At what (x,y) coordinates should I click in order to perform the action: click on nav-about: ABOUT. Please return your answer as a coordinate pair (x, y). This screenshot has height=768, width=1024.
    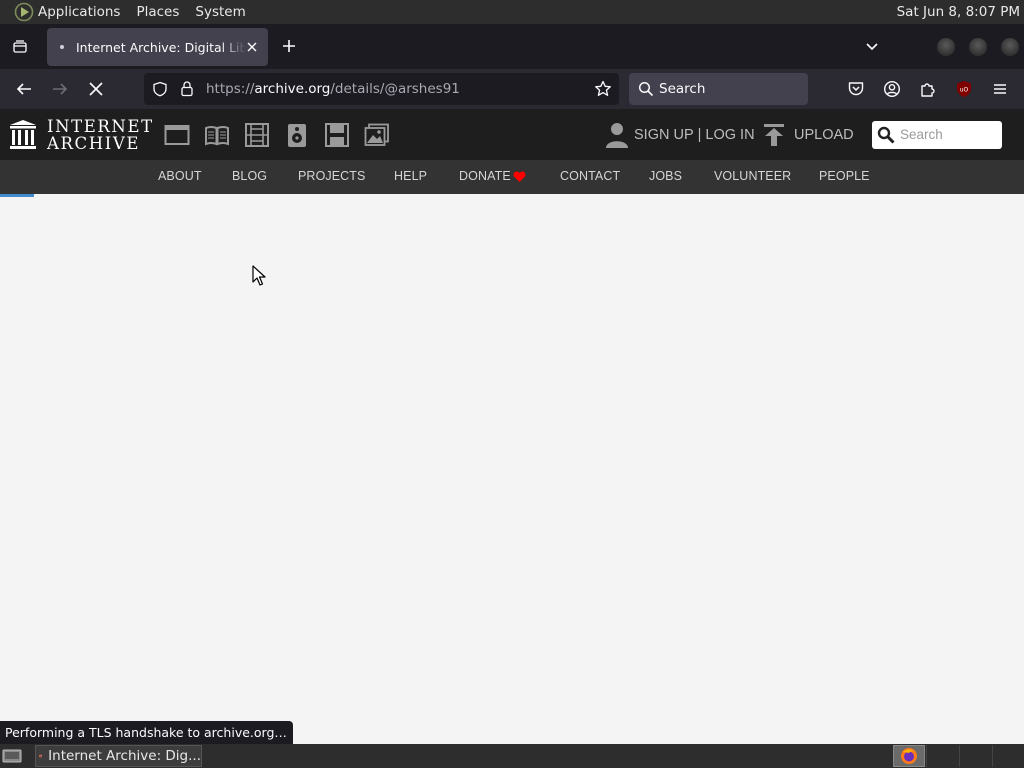
    Looking at the image, I should click on (180, 176).